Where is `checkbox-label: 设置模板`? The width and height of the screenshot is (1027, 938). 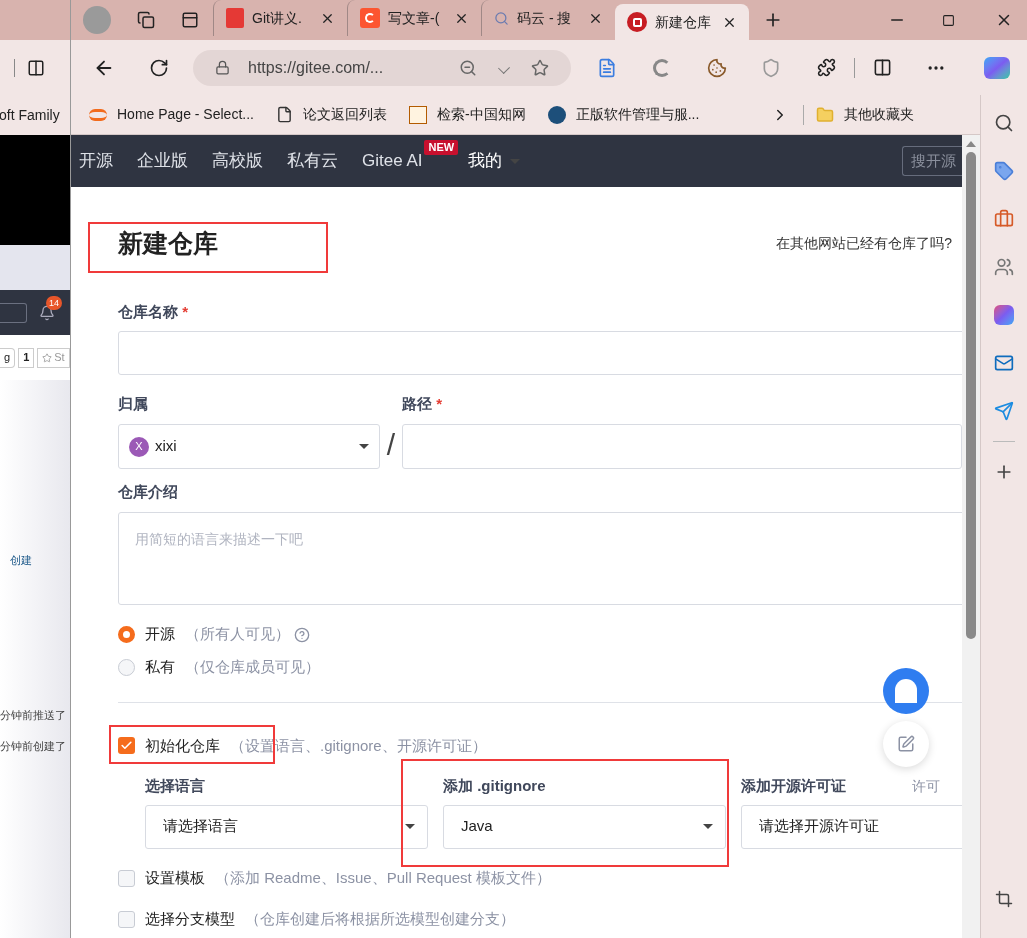 checkbox-label: 设置模板 is located at coordinates (175, 878).